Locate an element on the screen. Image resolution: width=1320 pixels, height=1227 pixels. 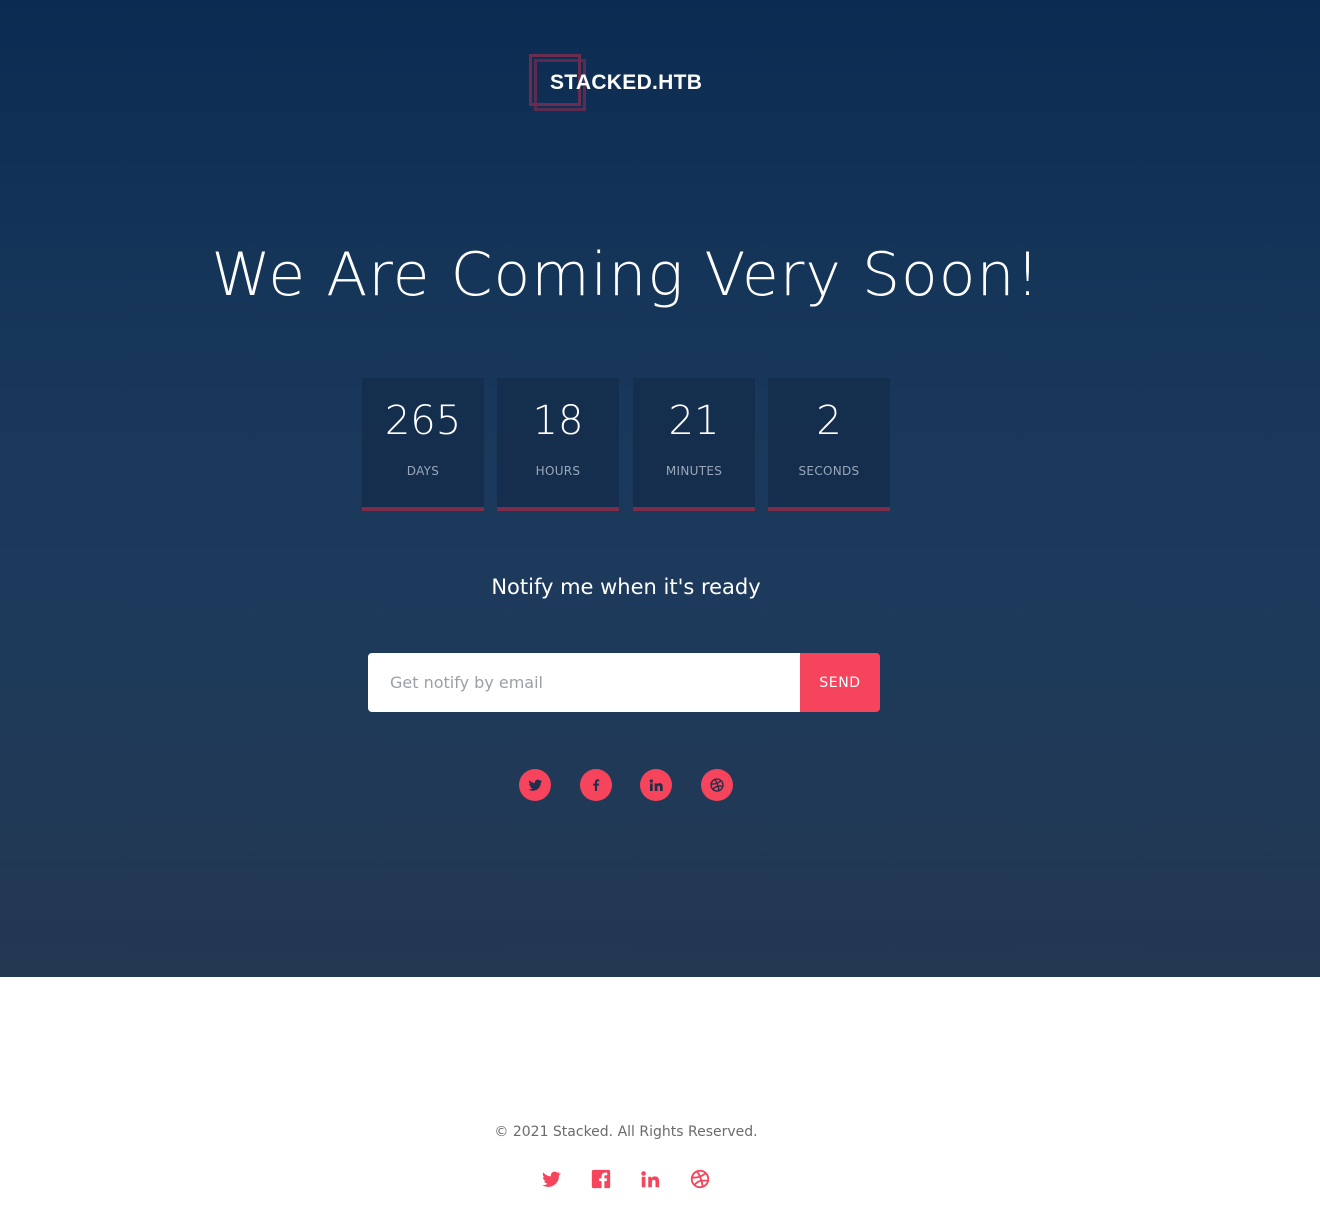
brand-logo: STACKED.HTB is located at coordinates (629, 84).